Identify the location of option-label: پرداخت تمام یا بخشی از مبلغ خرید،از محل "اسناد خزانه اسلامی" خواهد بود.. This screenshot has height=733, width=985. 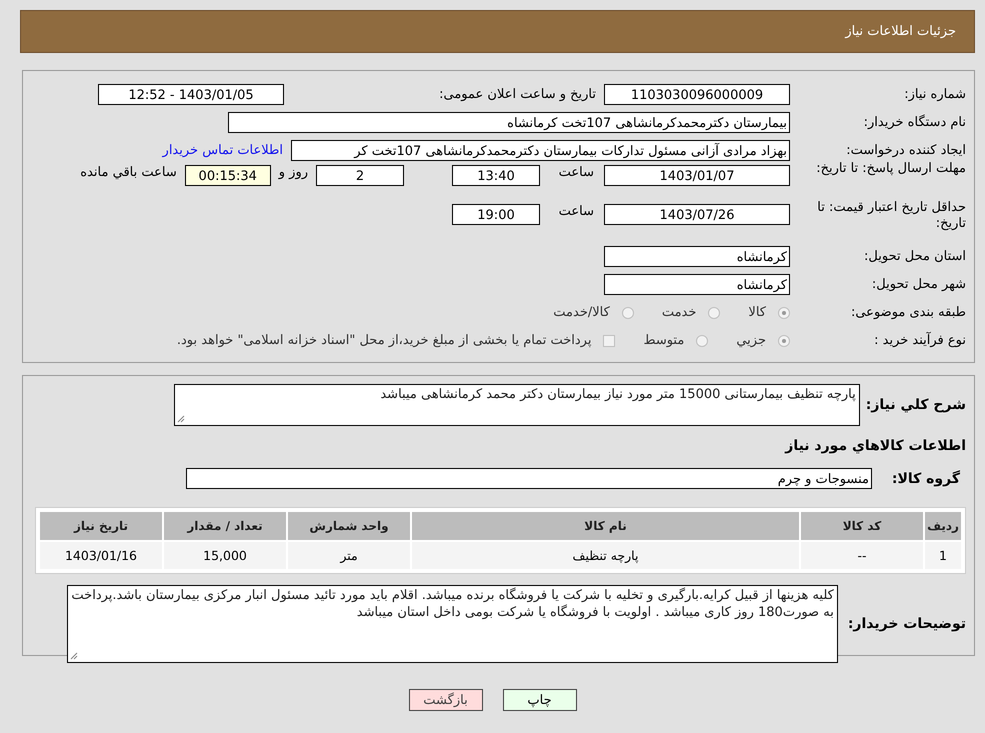
(384, 340).